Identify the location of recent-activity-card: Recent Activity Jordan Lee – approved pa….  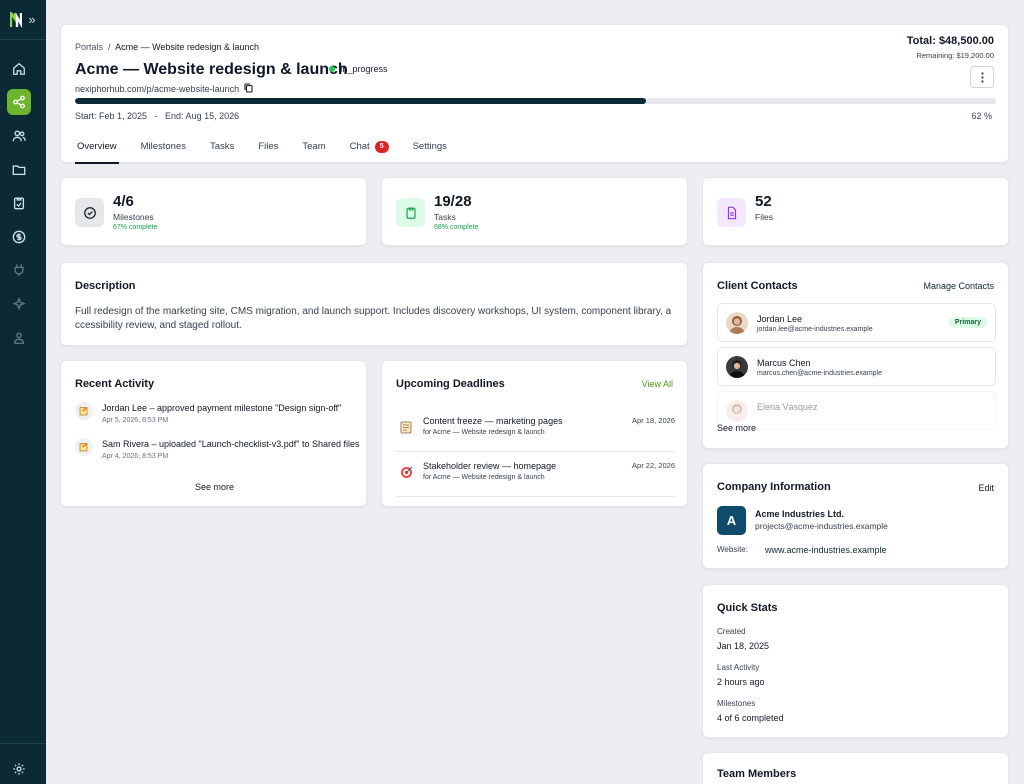
(213, 433).